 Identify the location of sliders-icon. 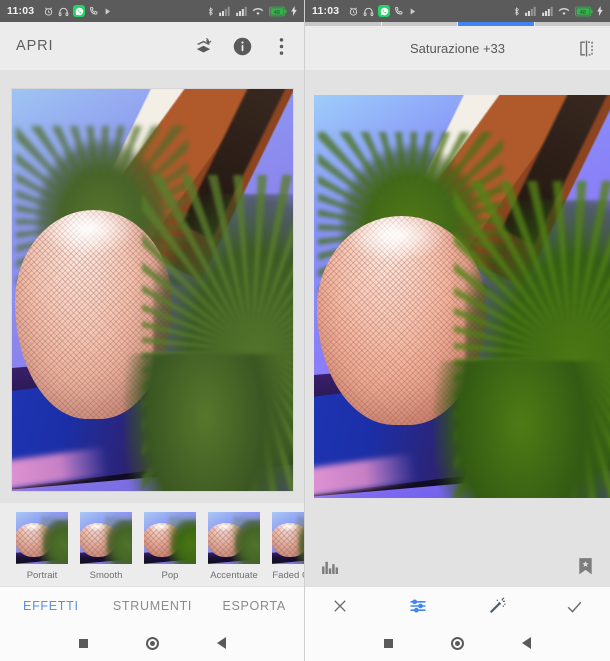
(418, 606).